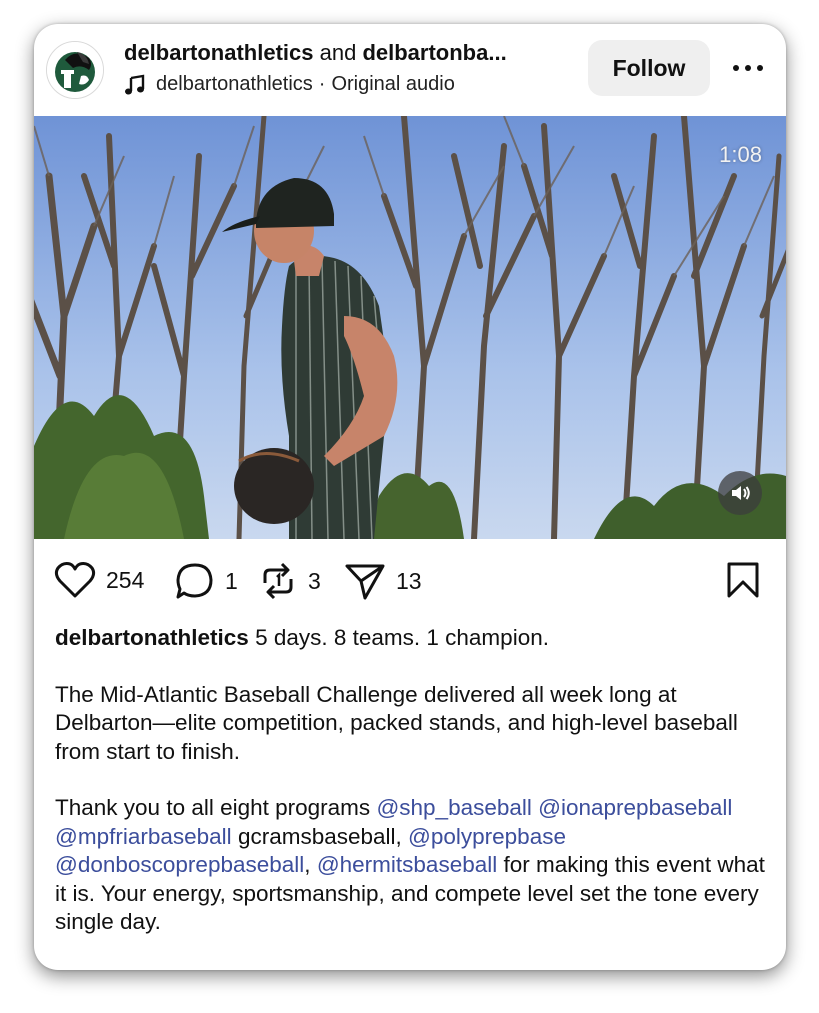 Image resolution: width=819 pixels, height=1013 pixels. What do you see at coordinates (75, 580) in the screenshot?
I see `heart-icon` at bounding box center [75, 580].